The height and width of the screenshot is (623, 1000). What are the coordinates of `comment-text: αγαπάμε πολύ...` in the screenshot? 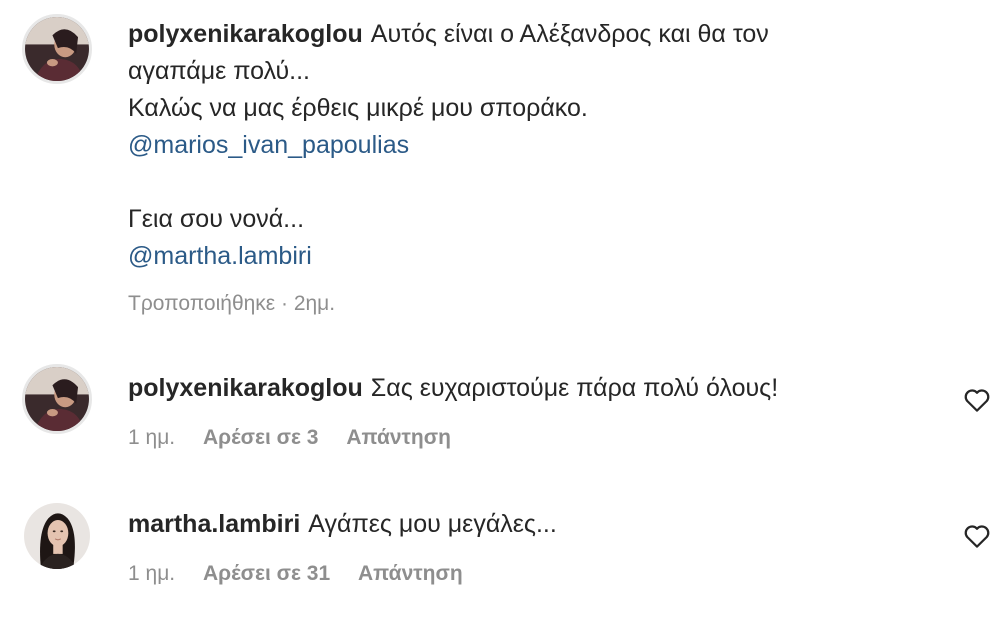 It's located at (219, 71).